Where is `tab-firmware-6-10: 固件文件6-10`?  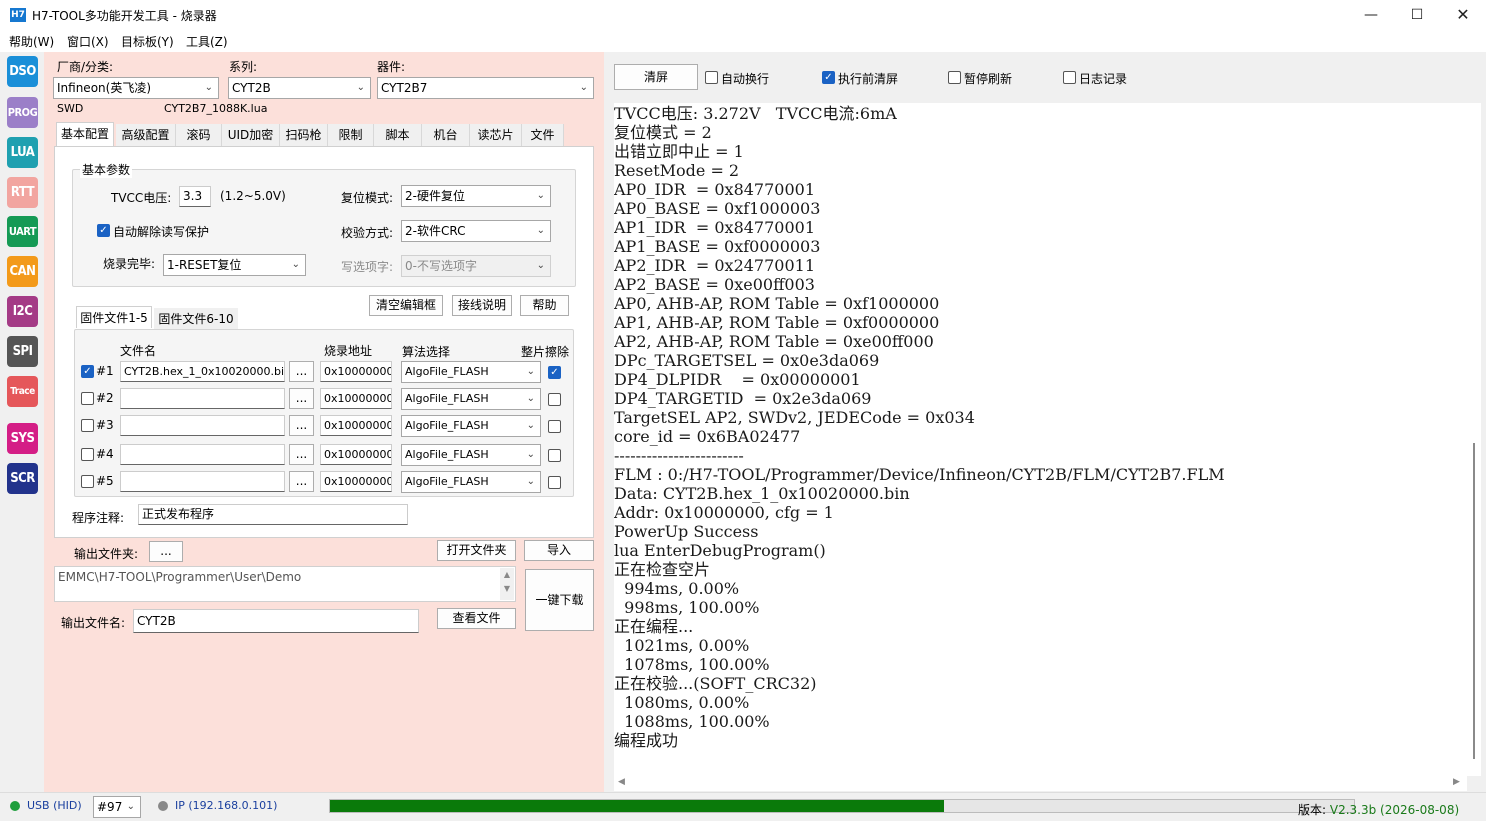 tab-firmware-6-10: 固件文件6-10 is located at coordinates (196, 319).